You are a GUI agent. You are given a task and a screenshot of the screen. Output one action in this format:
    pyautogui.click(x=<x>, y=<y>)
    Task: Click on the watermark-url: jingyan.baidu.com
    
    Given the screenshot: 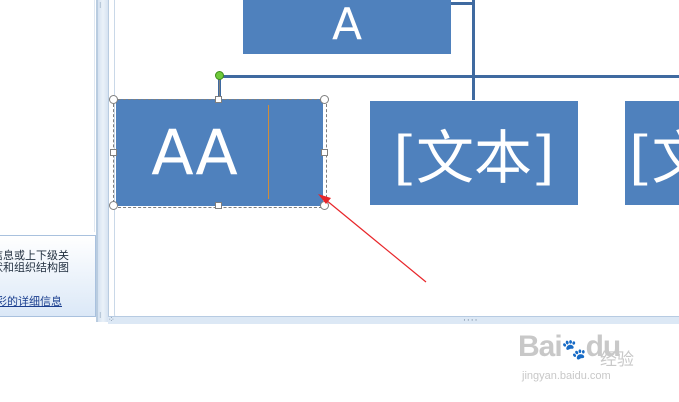 What is the action you would take?
    pyautogui.click(x=566, y=376)
    